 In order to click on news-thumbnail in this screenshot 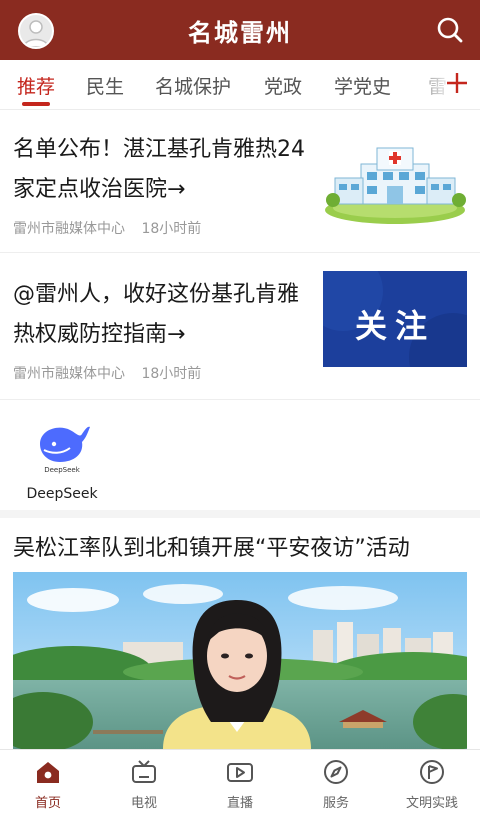, I will do `click(395, 182)`.